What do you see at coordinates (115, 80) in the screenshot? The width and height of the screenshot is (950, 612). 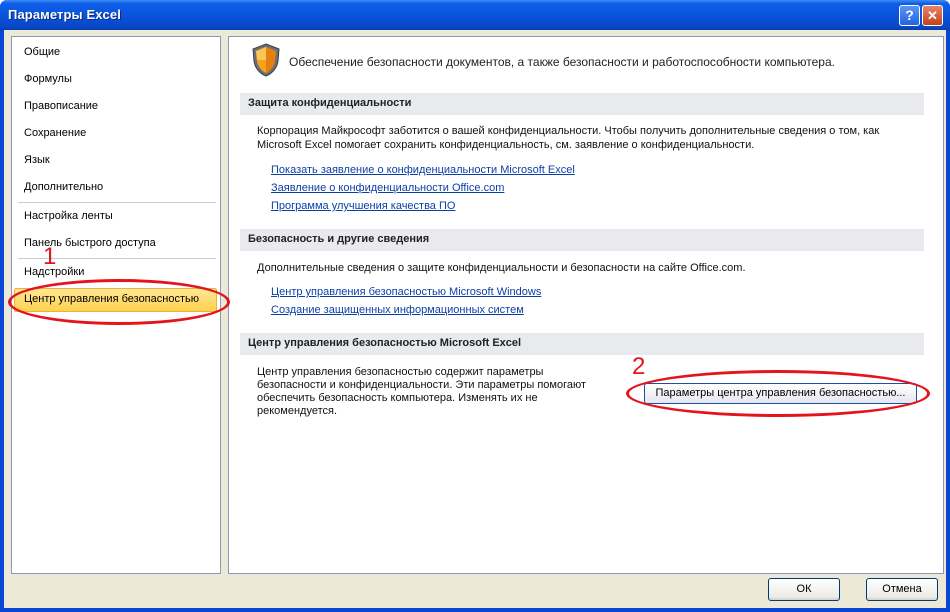 I see `sidebar-item-formulas: Формулы` at bounding box center [115, 80].